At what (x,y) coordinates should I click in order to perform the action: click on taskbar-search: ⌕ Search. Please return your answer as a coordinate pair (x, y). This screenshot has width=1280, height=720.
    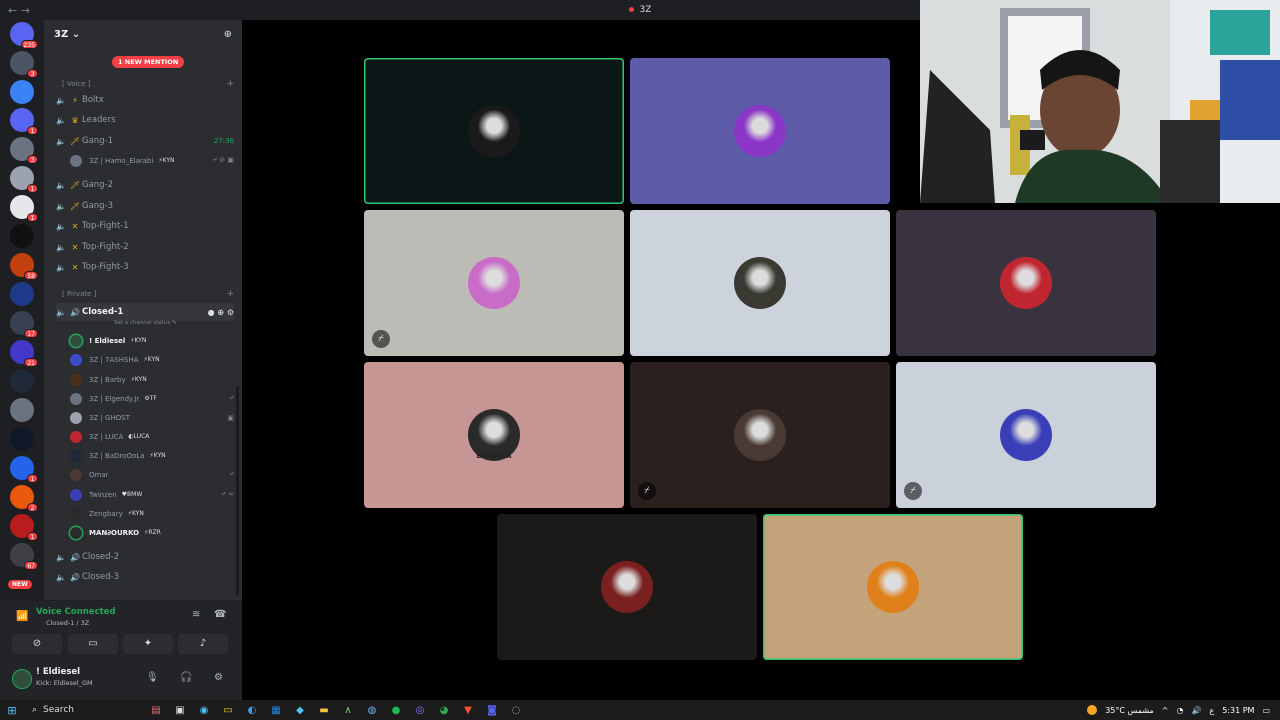
    Looking at the image, I should click on (84, 710).